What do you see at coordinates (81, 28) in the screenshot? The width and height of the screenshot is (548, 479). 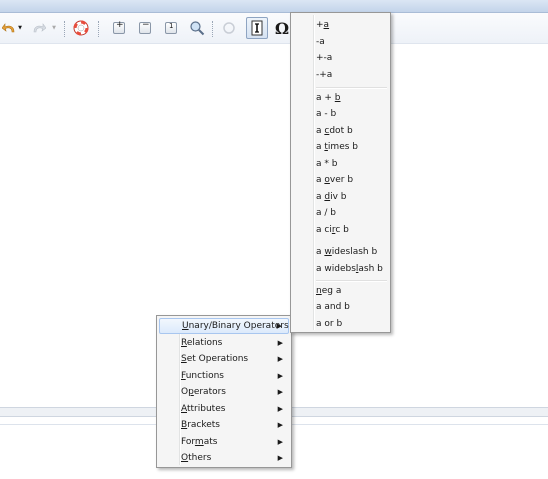 I see `help-icon` at bounding box center [81, 28].